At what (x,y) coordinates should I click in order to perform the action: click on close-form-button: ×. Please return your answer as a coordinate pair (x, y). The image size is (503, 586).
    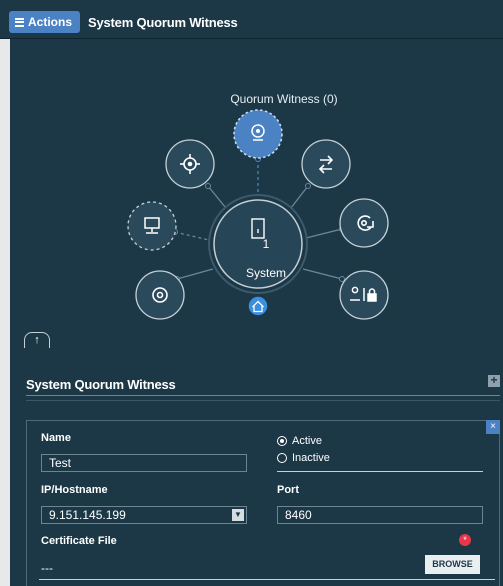
    Looking at the image, I should click on (493, 427).